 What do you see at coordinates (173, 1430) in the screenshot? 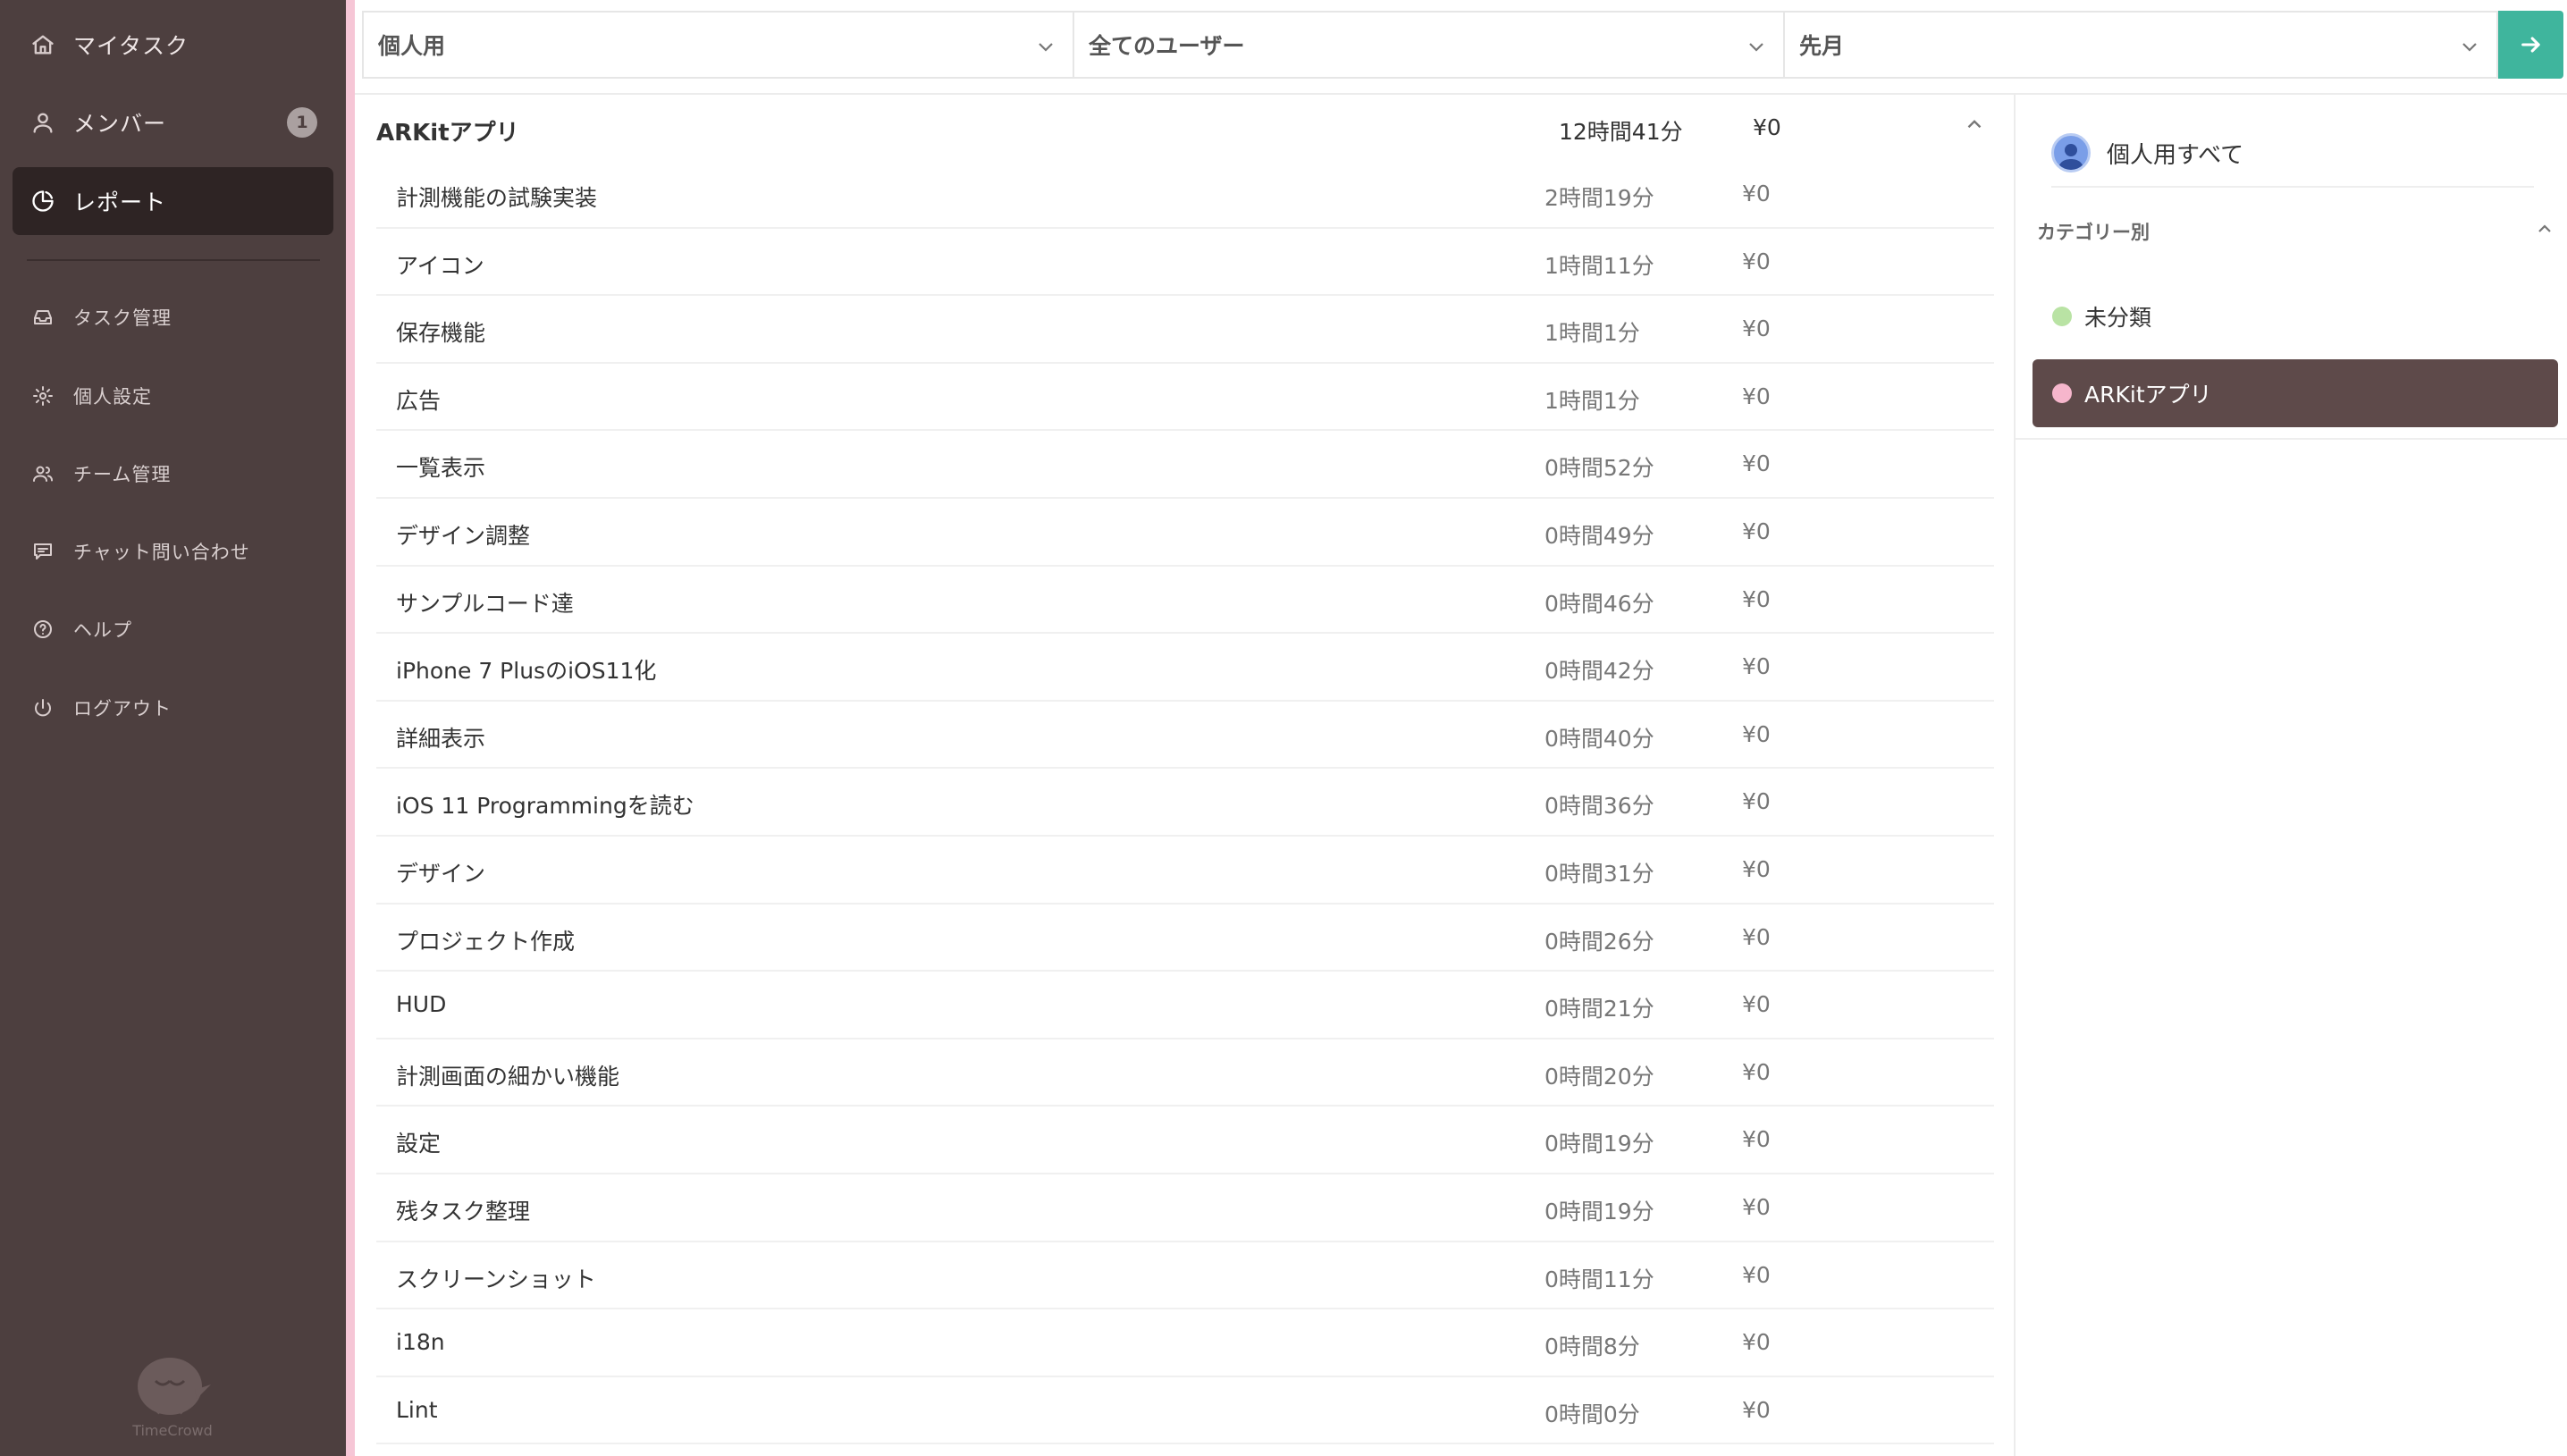
I see `logo-text: TimeCrowd` at bounding box center [173, 1430].